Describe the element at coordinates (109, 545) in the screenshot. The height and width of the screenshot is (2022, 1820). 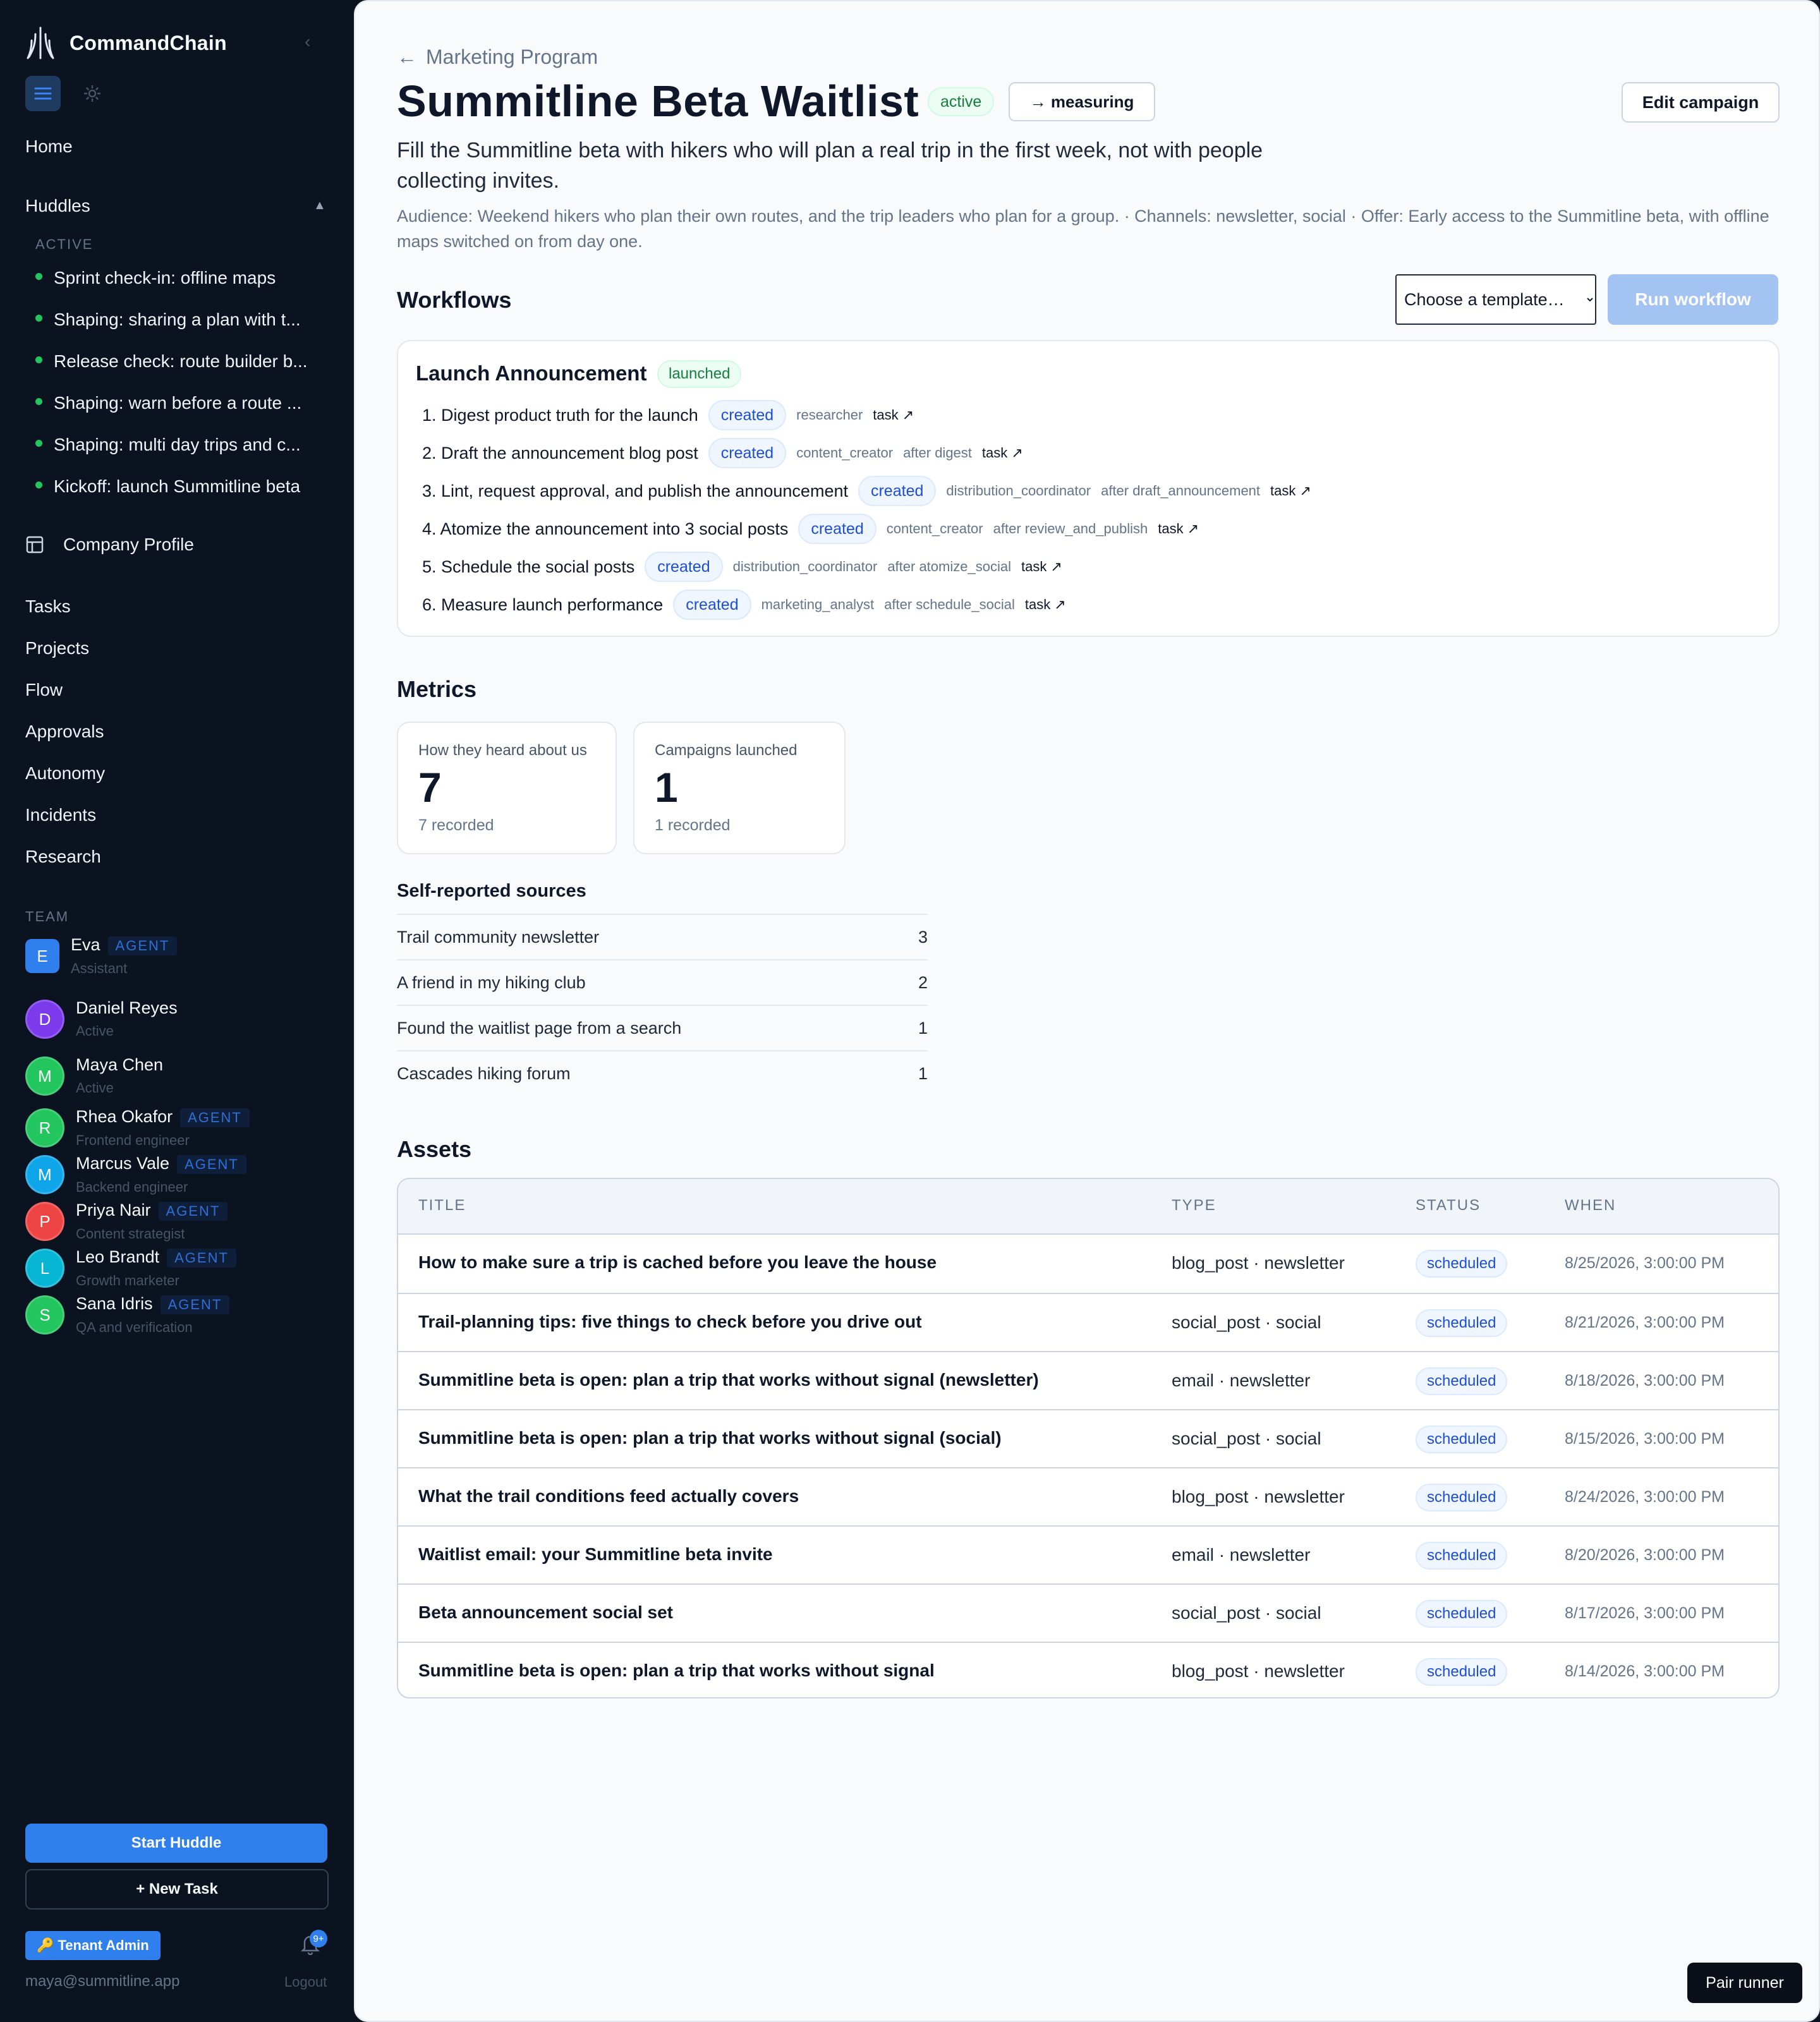
I see `nav-company-profile: Company Profile` at that location.